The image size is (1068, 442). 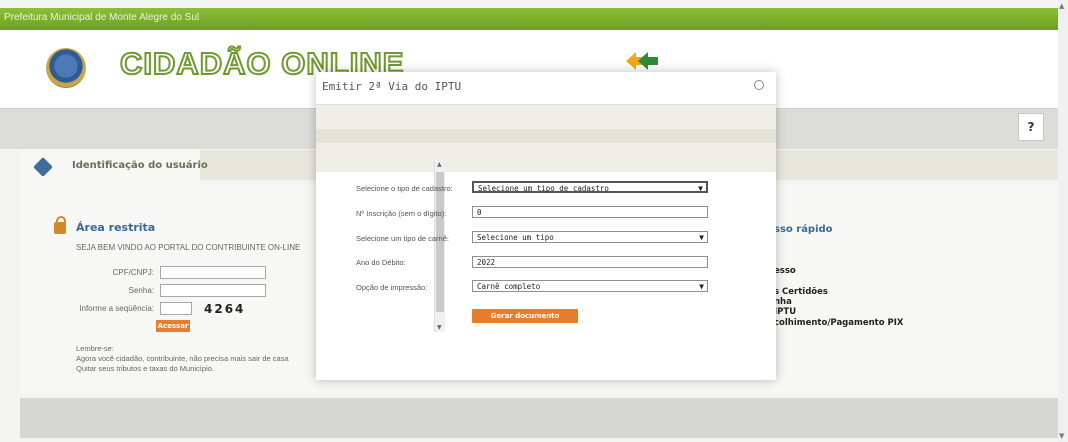 What do you see at coordinates (785, 312) in the screenshot?
I see `quick-link: IPTU` at bounding box center [785, 312].